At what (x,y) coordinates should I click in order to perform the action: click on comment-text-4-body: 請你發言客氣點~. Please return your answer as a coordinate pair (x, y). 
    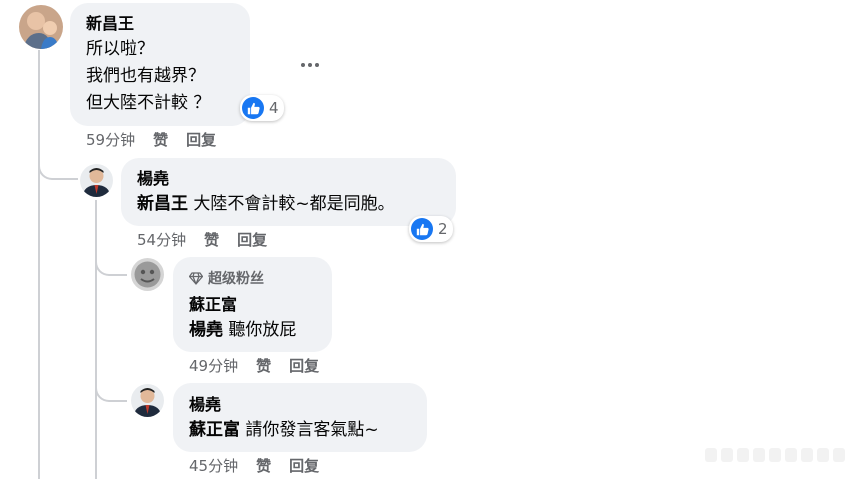
    Looking at the image, I should click on (309, 430).